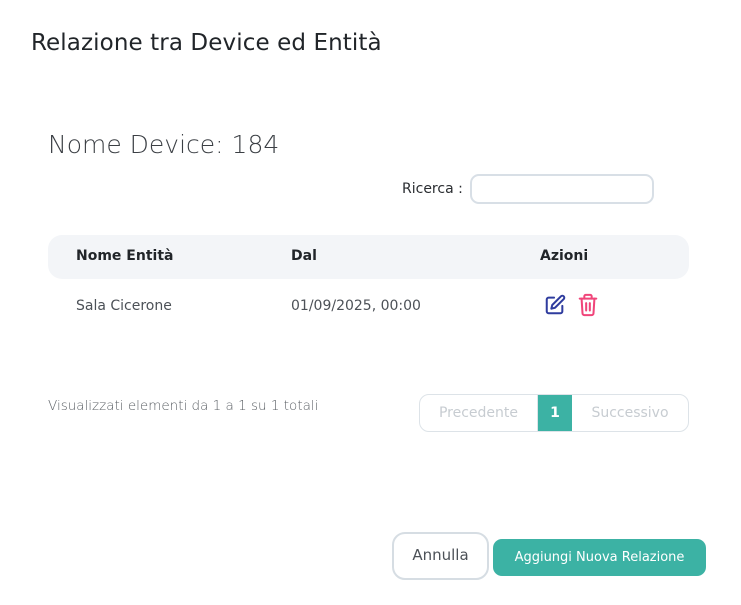  What do you see at coordinates (479, 413) in the screenshot?
I see `pagination-prev-button: Precedente` at bounding box center [479, 413].